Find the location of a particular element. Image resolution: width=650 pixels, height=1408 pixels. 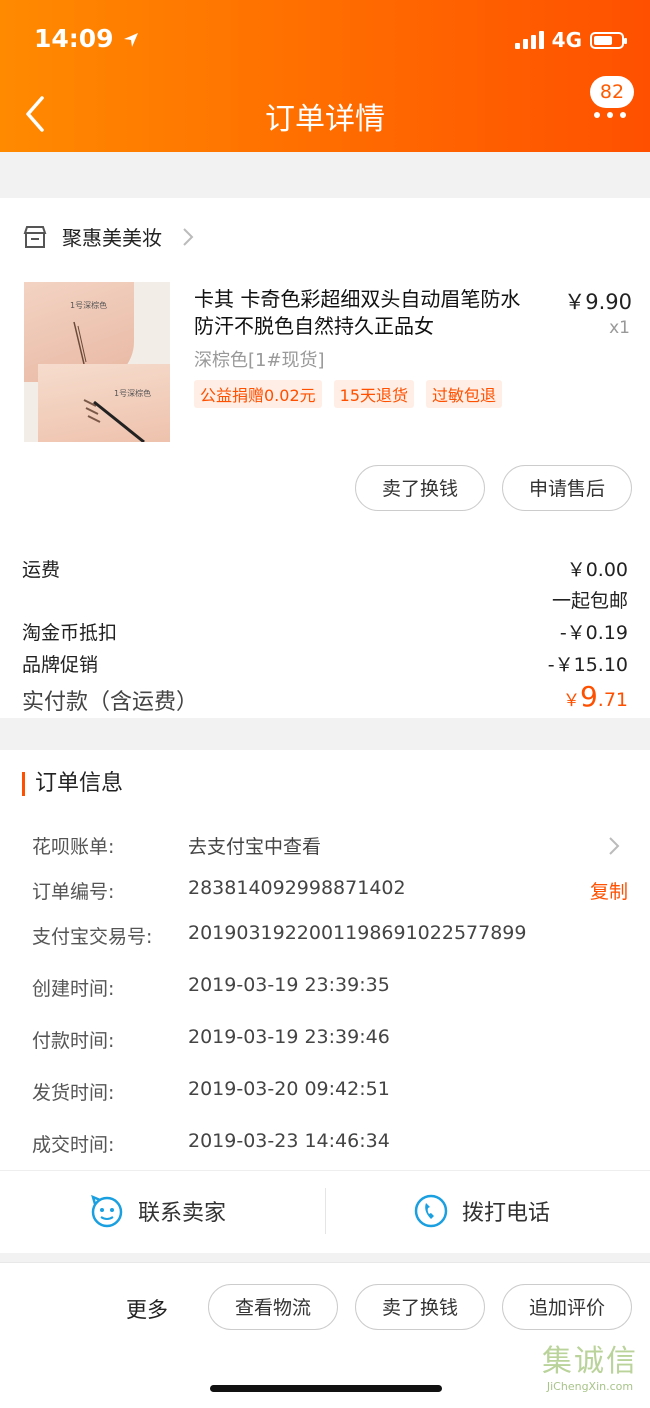

after-sale-button: 申请售后 is located at coordinates (567, 488).